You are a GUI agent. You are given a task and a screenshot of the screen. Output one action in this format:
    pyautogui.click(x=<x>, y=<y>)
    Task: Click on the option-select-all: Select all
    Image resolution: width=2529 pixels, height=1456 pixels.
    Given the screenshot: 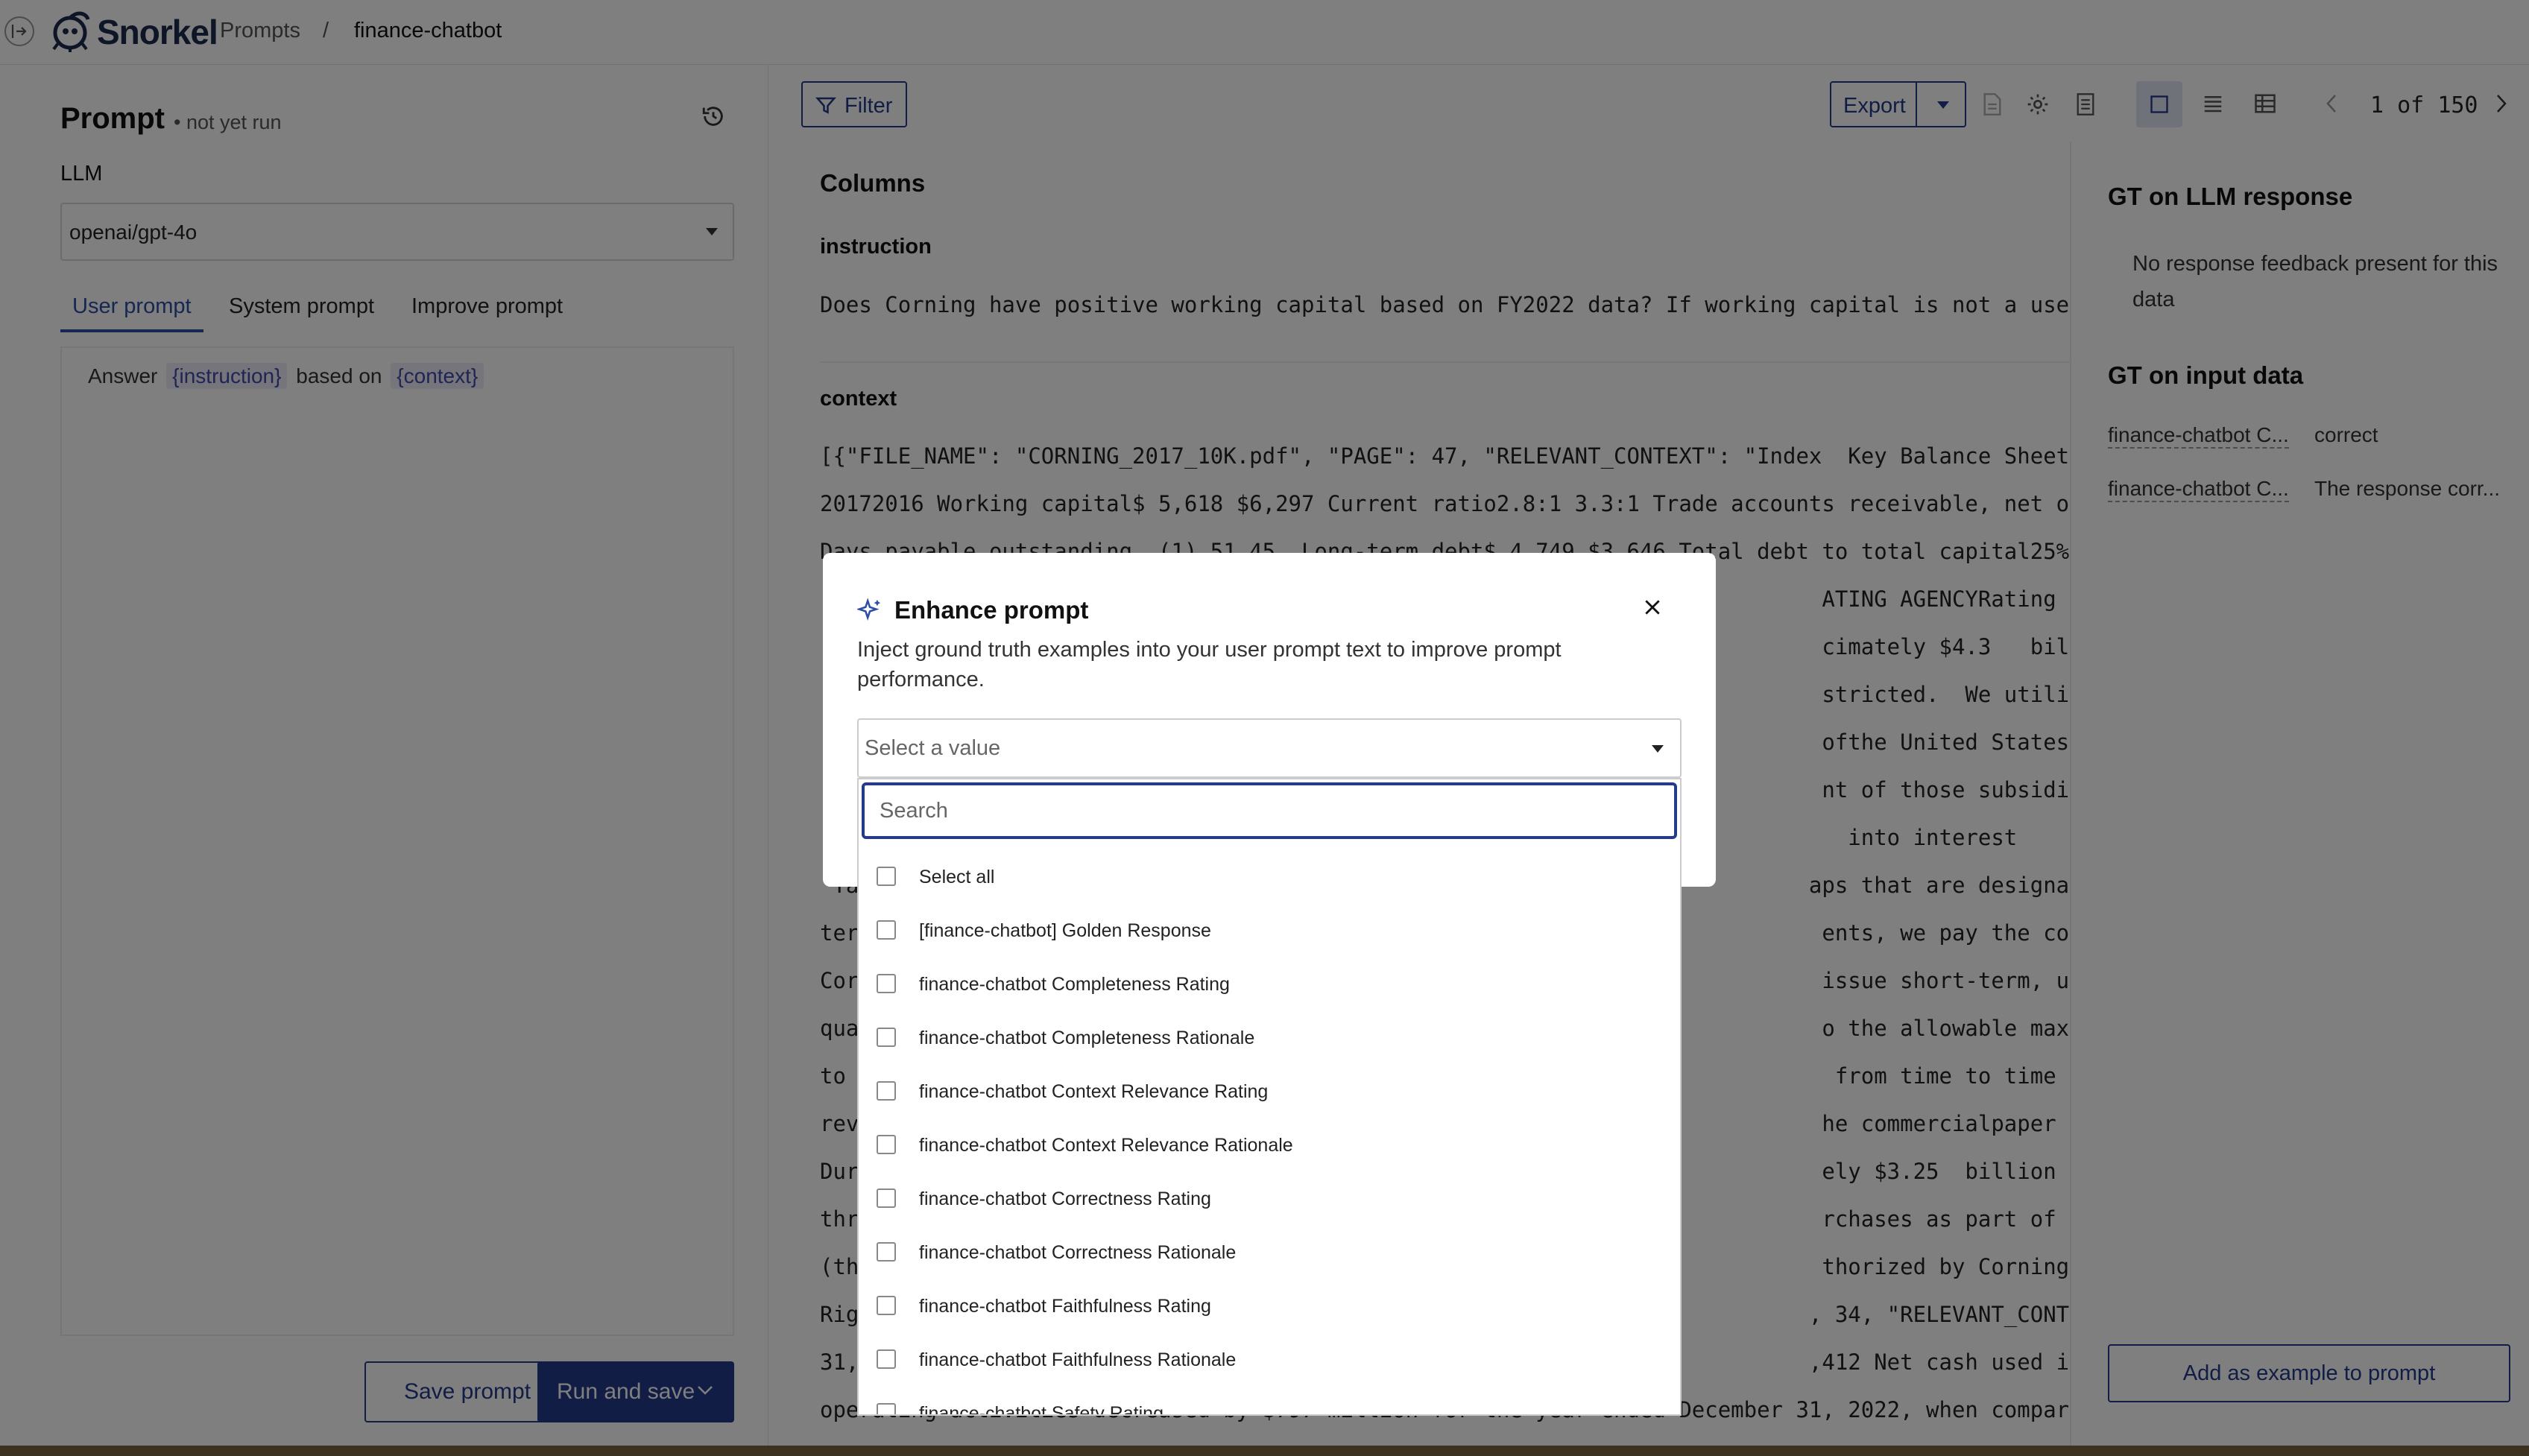 What is the action you would take?
    pyautogui.click(x=1269, y=876)
    